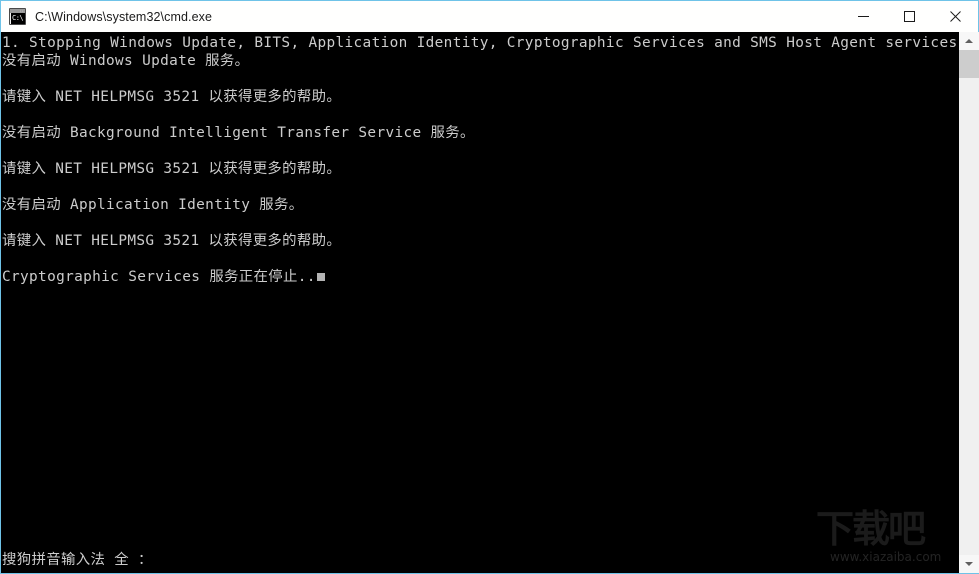 Image resolution: width=979 pixels, height=574 pixels. Describe the element at coordinates (969, 64) in the screenshot. I see `scrollbar-thumb` at that location.